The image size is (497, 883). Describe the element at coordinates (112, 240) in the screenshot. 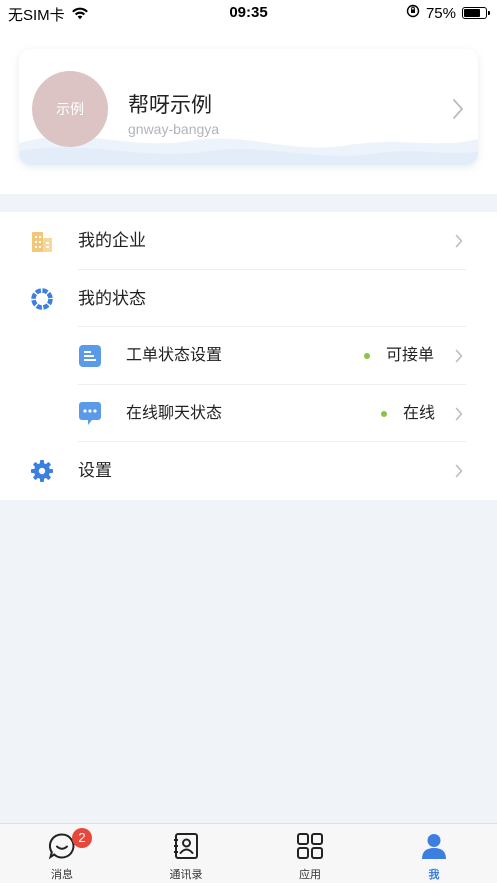

I see `menu-label-my-company: 我的企业` at that location.